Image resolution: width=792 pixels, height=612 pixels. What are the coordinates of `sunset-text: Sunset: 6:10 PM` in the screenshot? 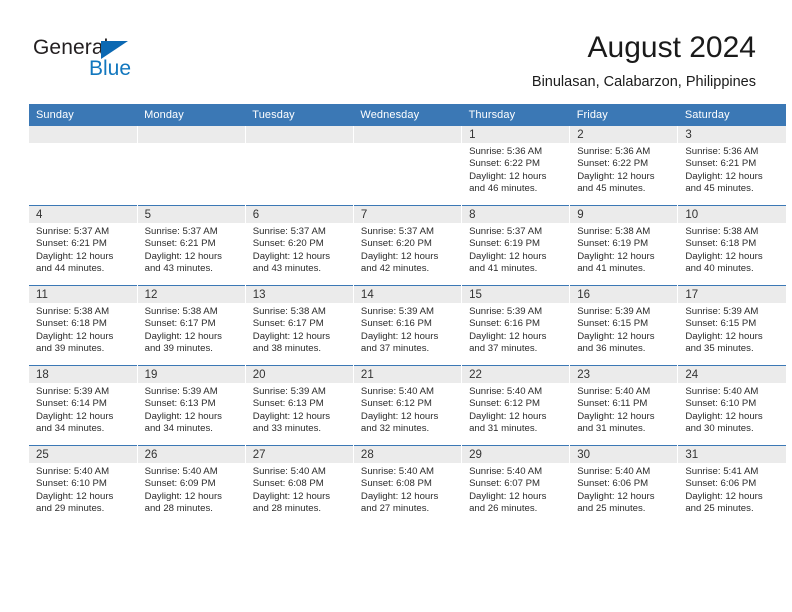 It's located at (721, 404).